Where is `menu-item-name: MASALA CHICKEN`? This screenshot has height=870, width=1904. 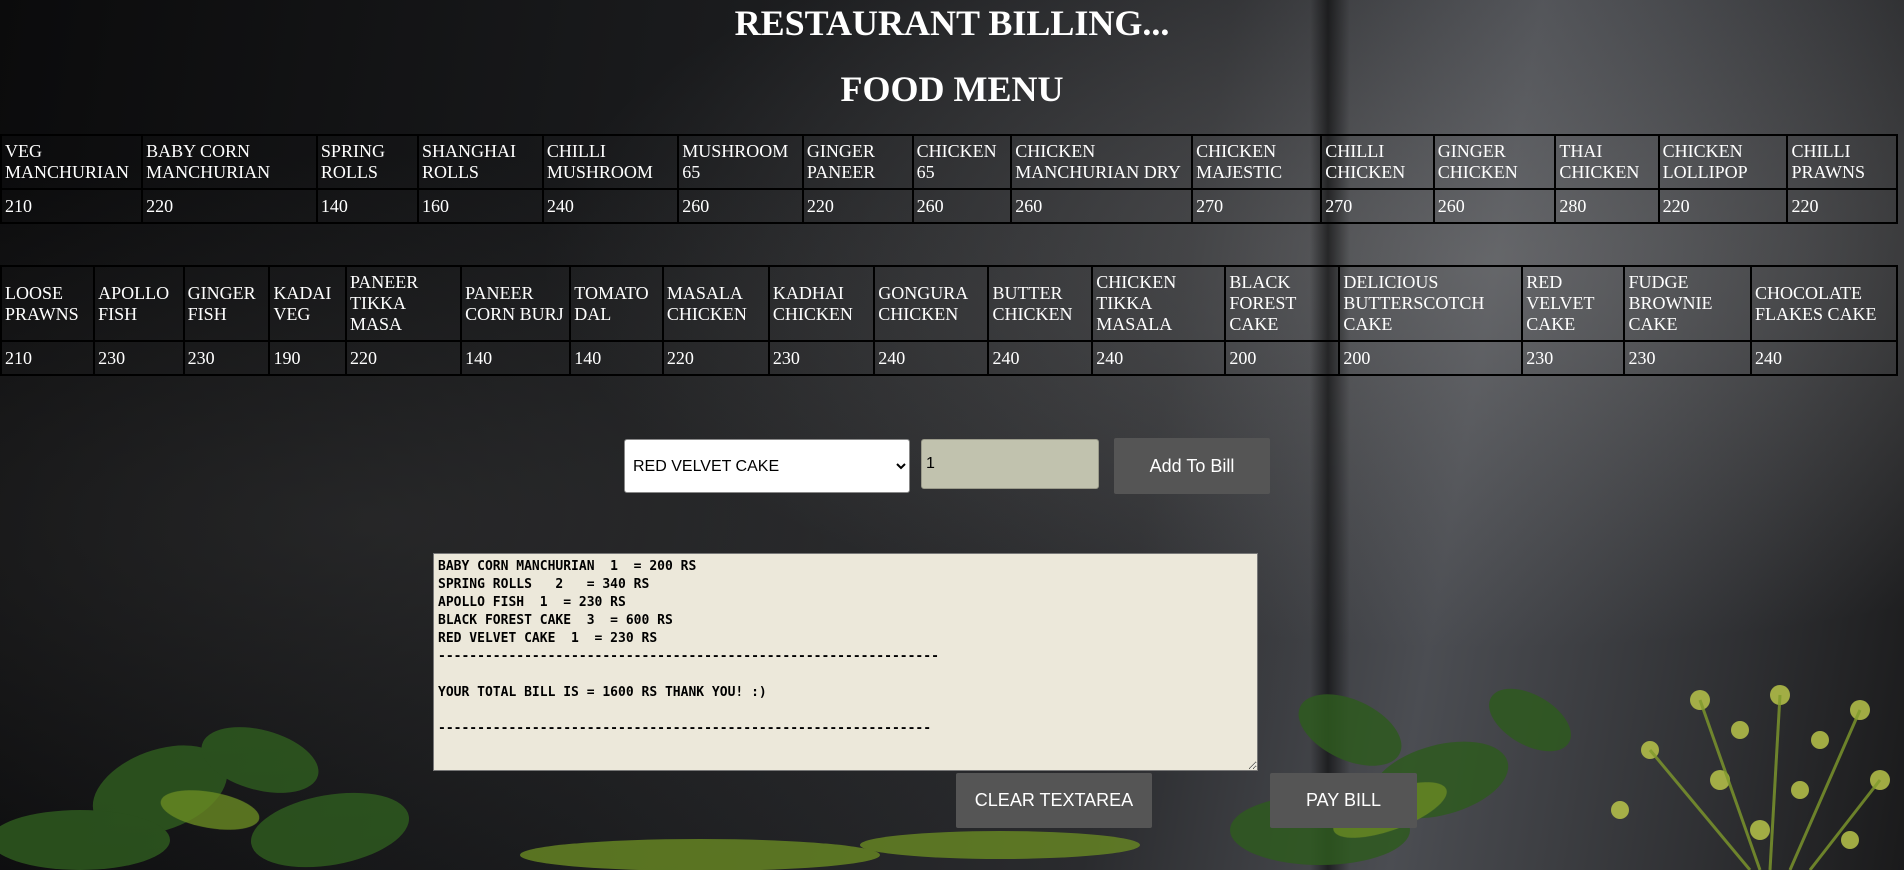
menu-item-name: MASALA CHICKEN is located at coordinates (715, 303).